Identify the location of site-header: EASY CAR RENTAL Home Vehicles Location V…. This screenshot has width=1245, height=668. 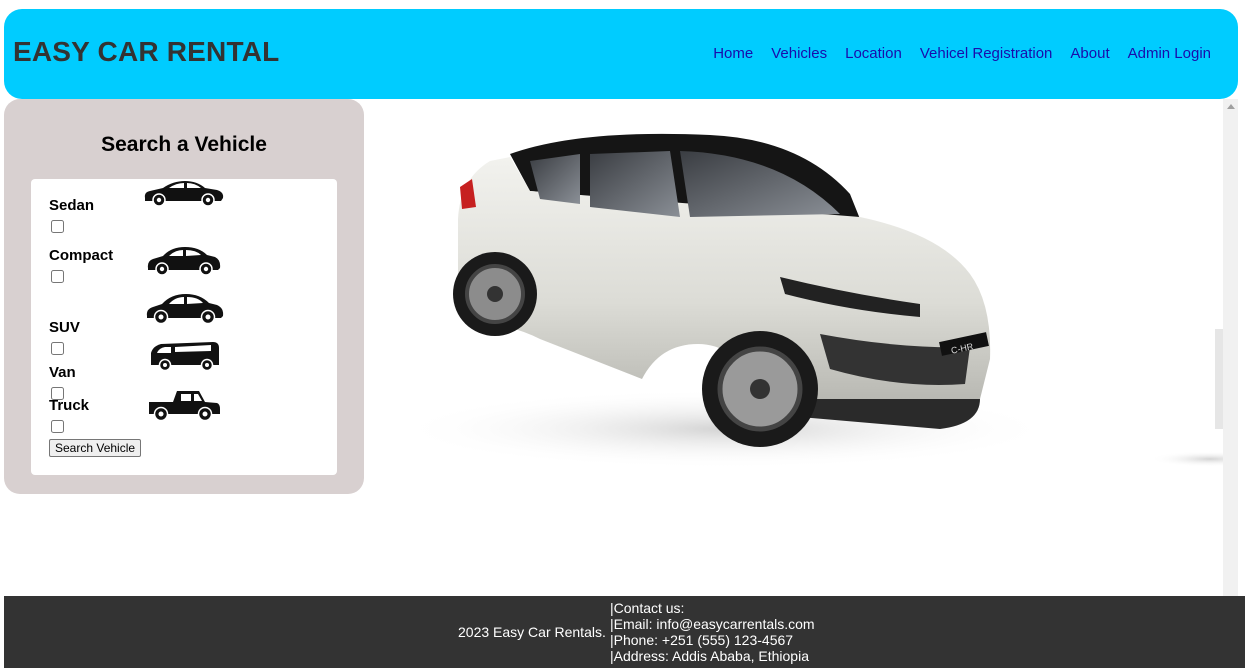
(621, 54).